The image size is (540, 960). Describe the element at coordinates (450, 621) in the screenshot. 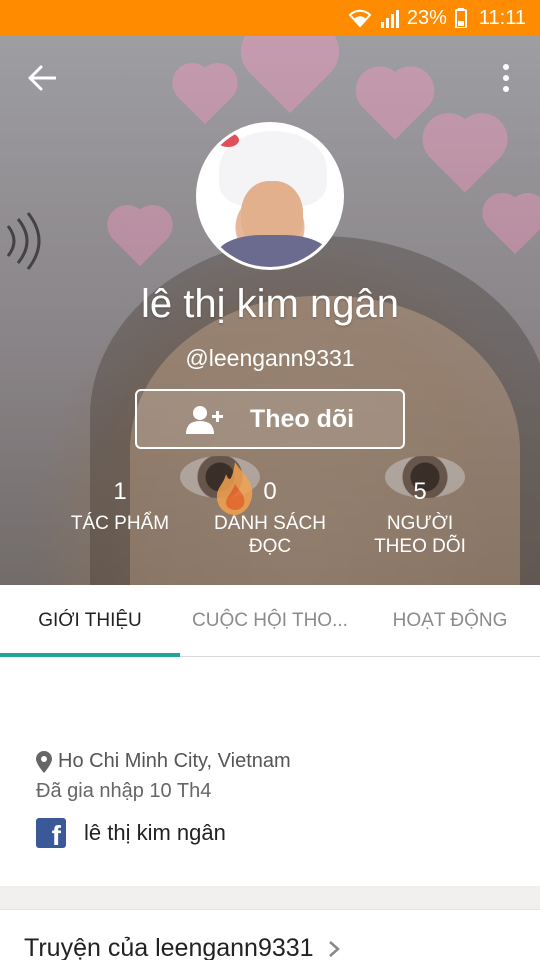

I see `tab-activity: HOẠT ĐỘNG` at that location.